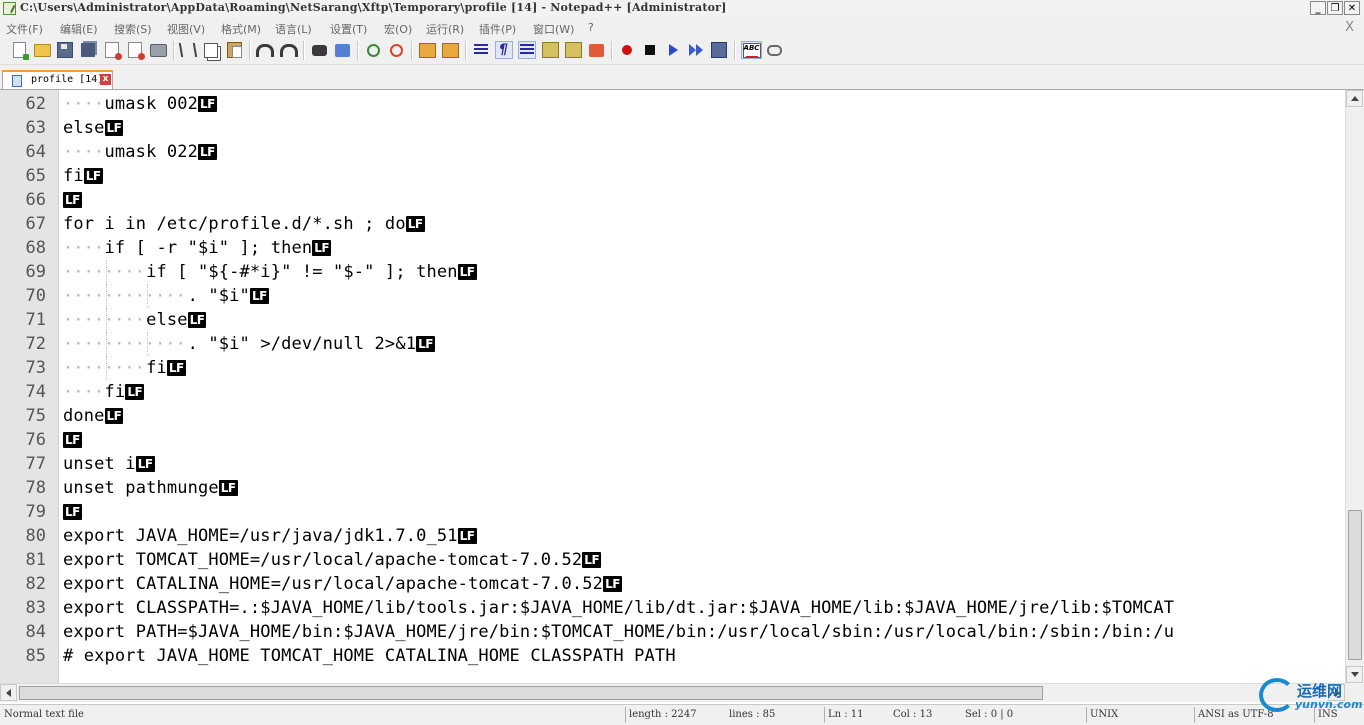  Describe the element at coordinates (234, 50) in the screenshot. I see `paste-icon` at that location.